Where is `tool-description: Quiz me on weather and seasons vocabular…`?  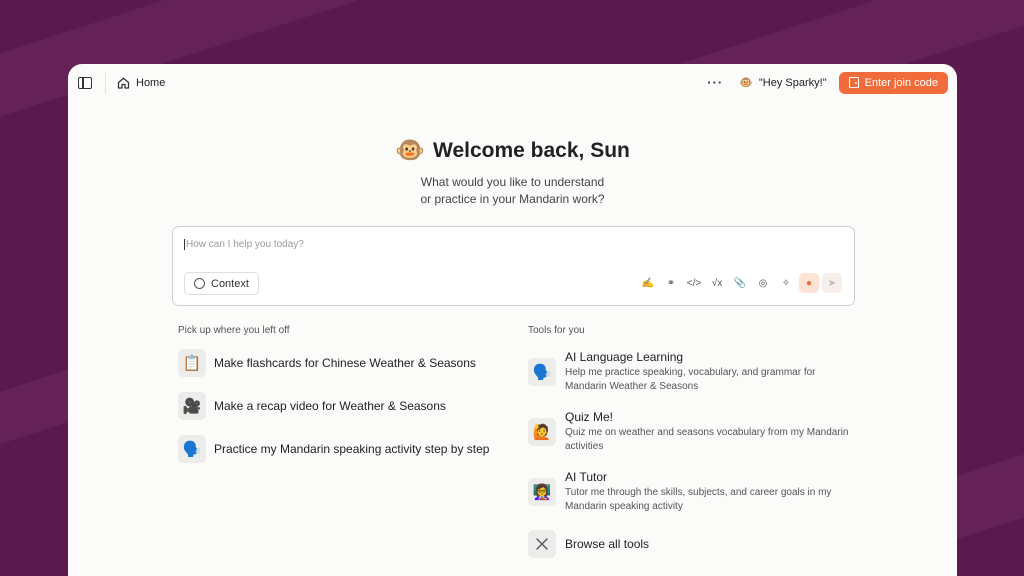 tool-description: Quiz me on weather and seasons vocabular… is located at coordinates (707, 439).